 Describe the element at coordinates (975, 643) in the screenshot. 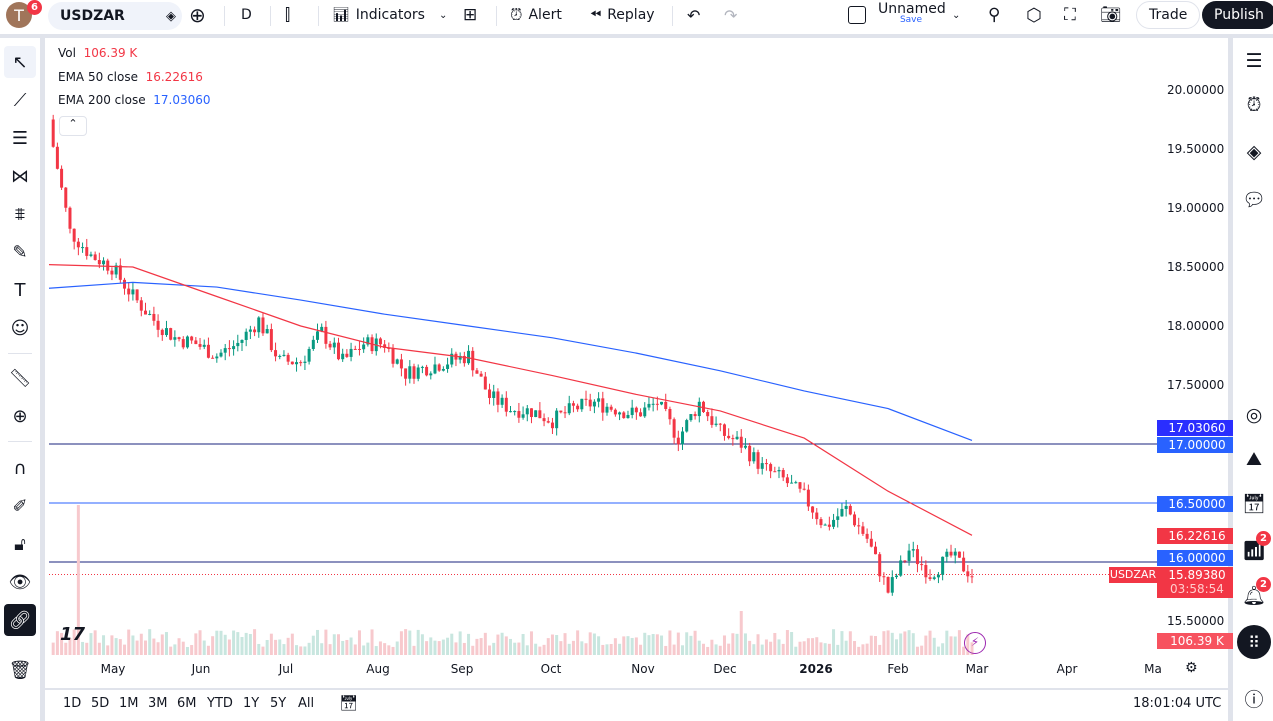

I see `lightning-icon: ⚡︎` at that location.